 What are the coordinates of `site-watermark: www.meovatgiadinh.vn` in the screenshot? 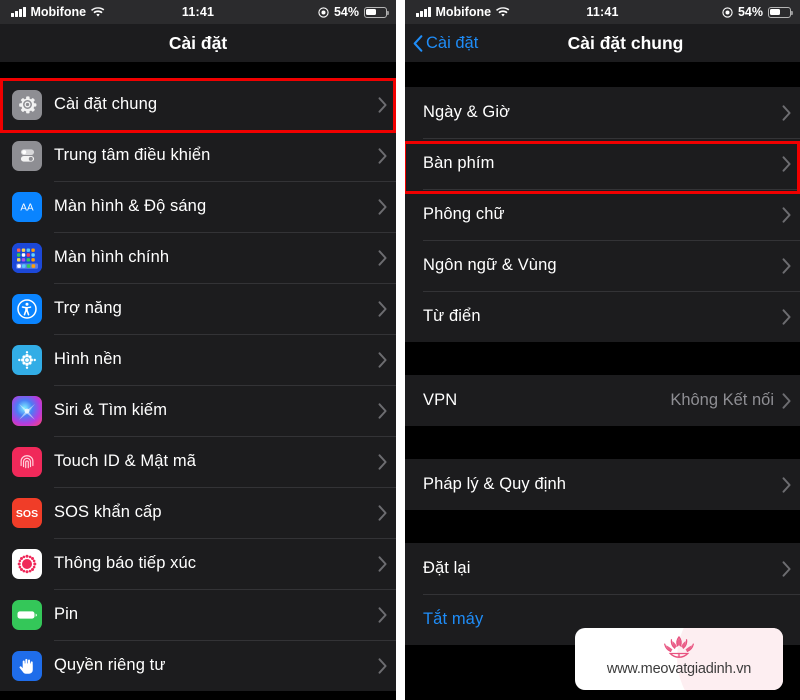 It's located at (679, 659).